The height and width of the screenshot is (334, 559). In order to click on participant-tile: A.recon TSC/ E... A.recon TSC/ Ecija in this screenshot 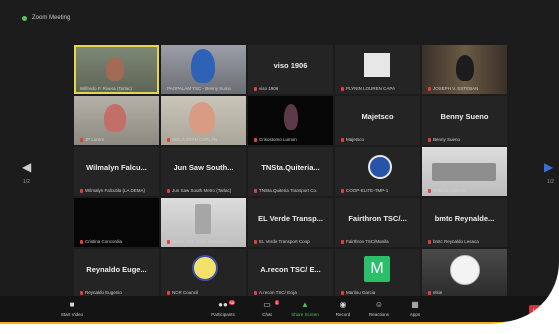, I will do `click(290, 273)`.